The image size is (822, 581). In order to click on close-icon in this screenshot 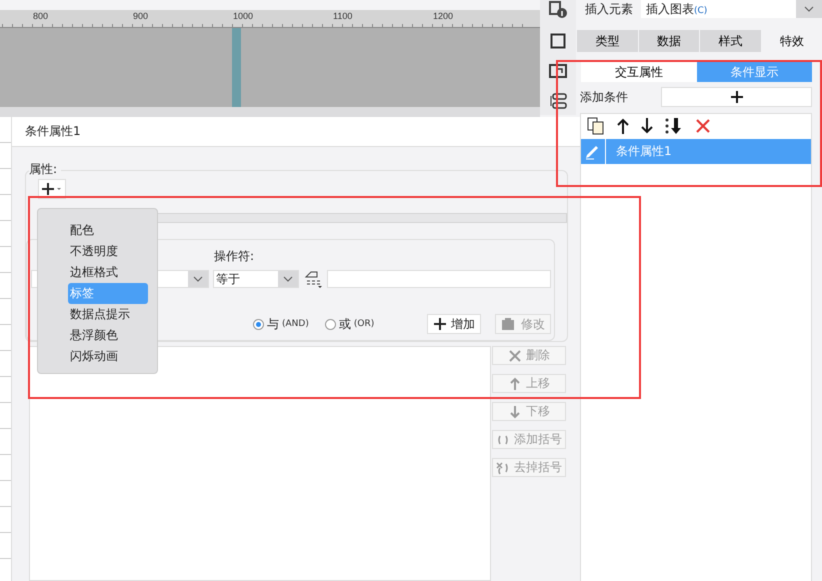, I will do `click(703, 126)`.